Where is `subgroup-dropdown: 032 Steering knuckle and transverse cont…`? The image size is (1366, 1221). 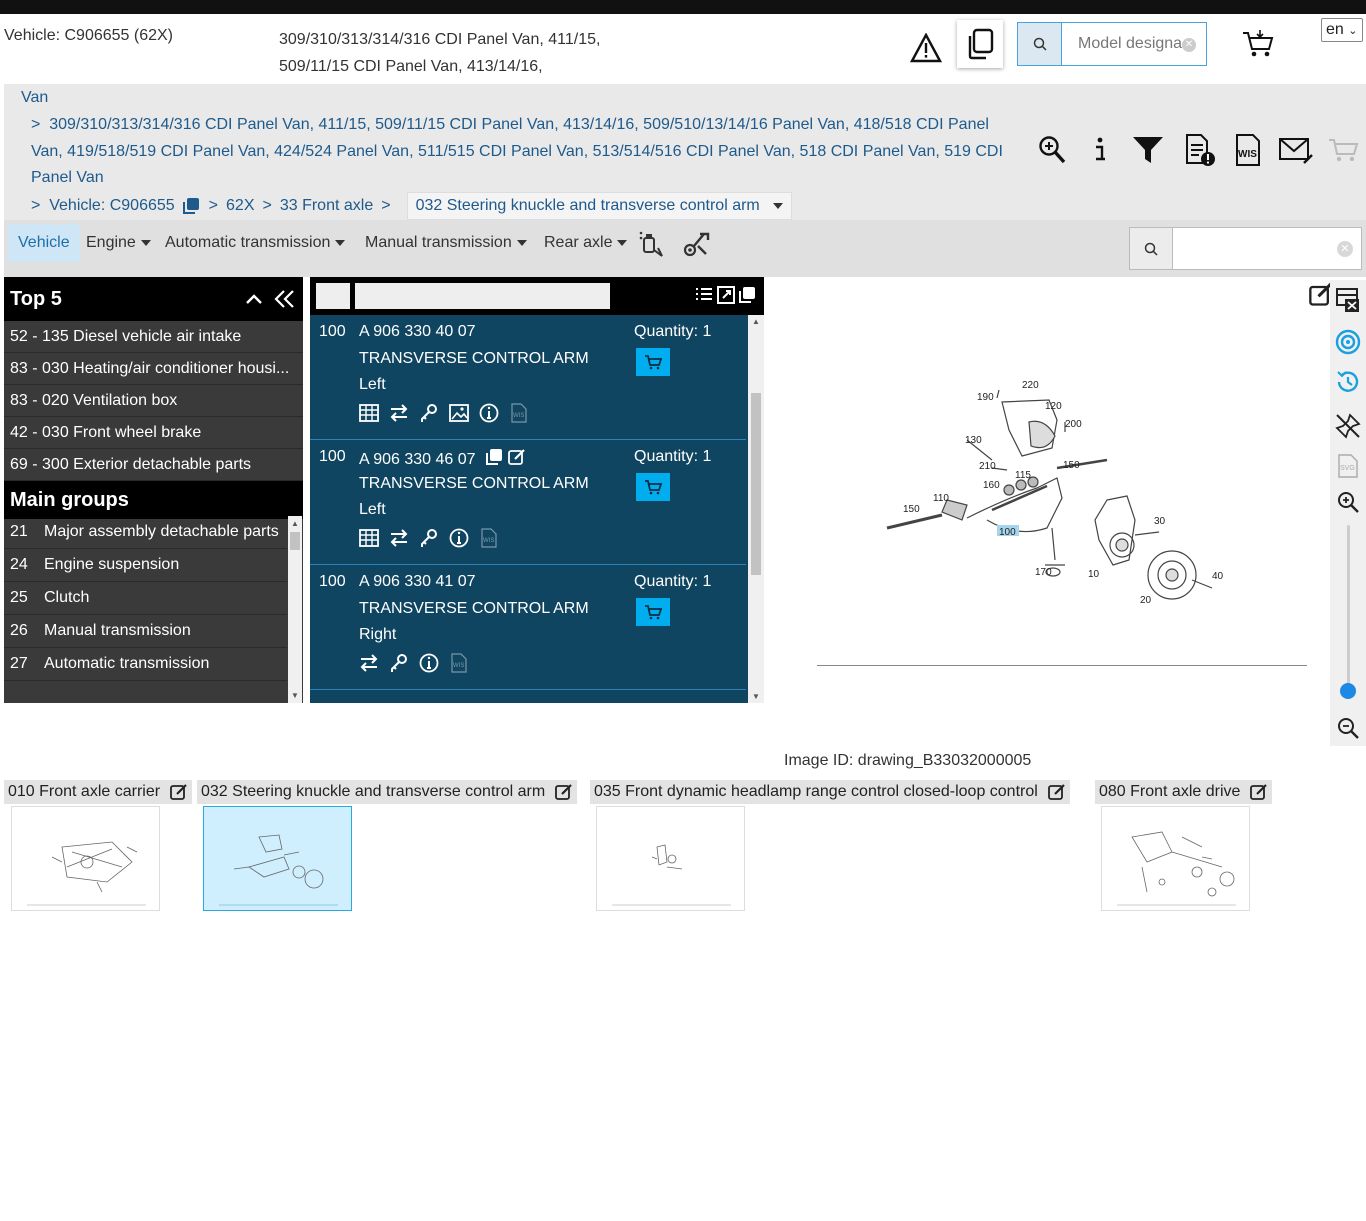 subgroup-dropdown: 032 Steering knuckle and transverse cont… is located at coordinates (599, 206).